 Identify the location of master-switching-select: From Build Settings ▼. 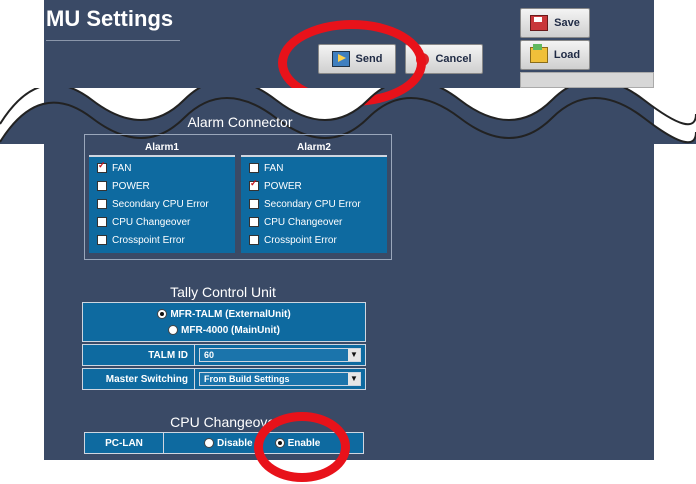
(280, 379).